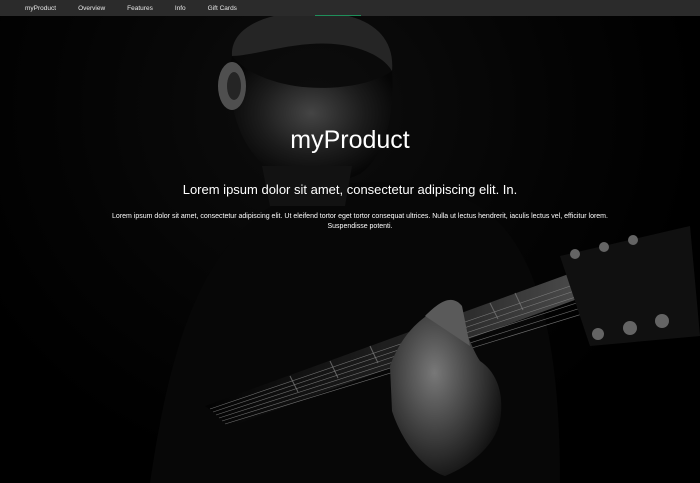  I want to click on nav-item-info: Info, so click(180, 8).